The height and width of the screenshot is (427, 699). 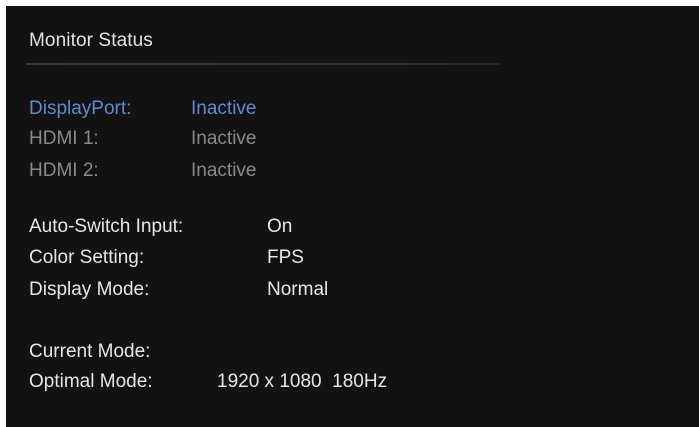 What do you see at coordinates (91, 381) in the screenshot?
I see `optimal-mode-label: Optimal Mode:` at bounding box center [91, 381].